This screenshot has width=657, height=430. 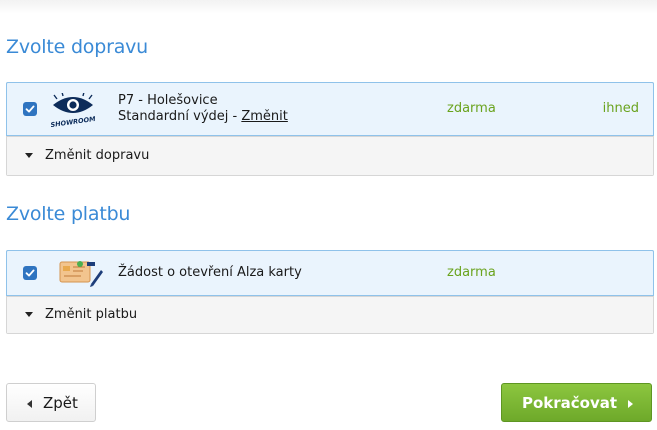 What do you see at coordinates (60, 403) in the screenshot?
I see `back-button-label: Zpět` at bounding box center [60, 403].